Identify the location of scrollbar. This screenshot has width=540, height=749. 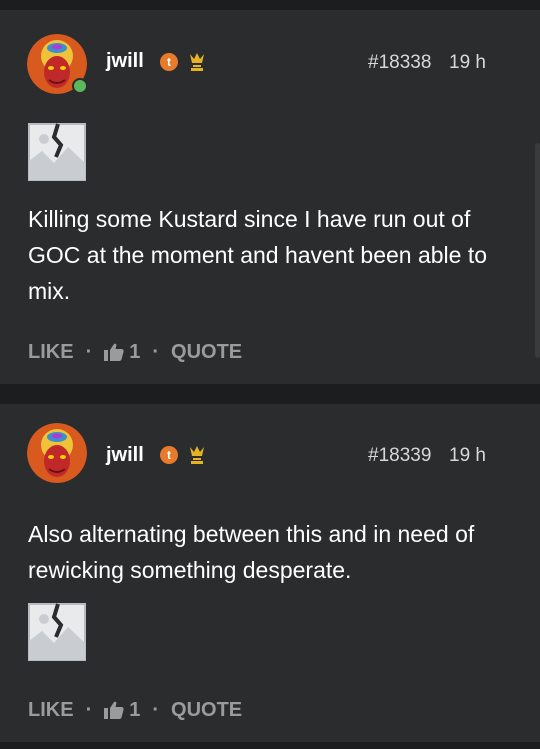
(537, 250).